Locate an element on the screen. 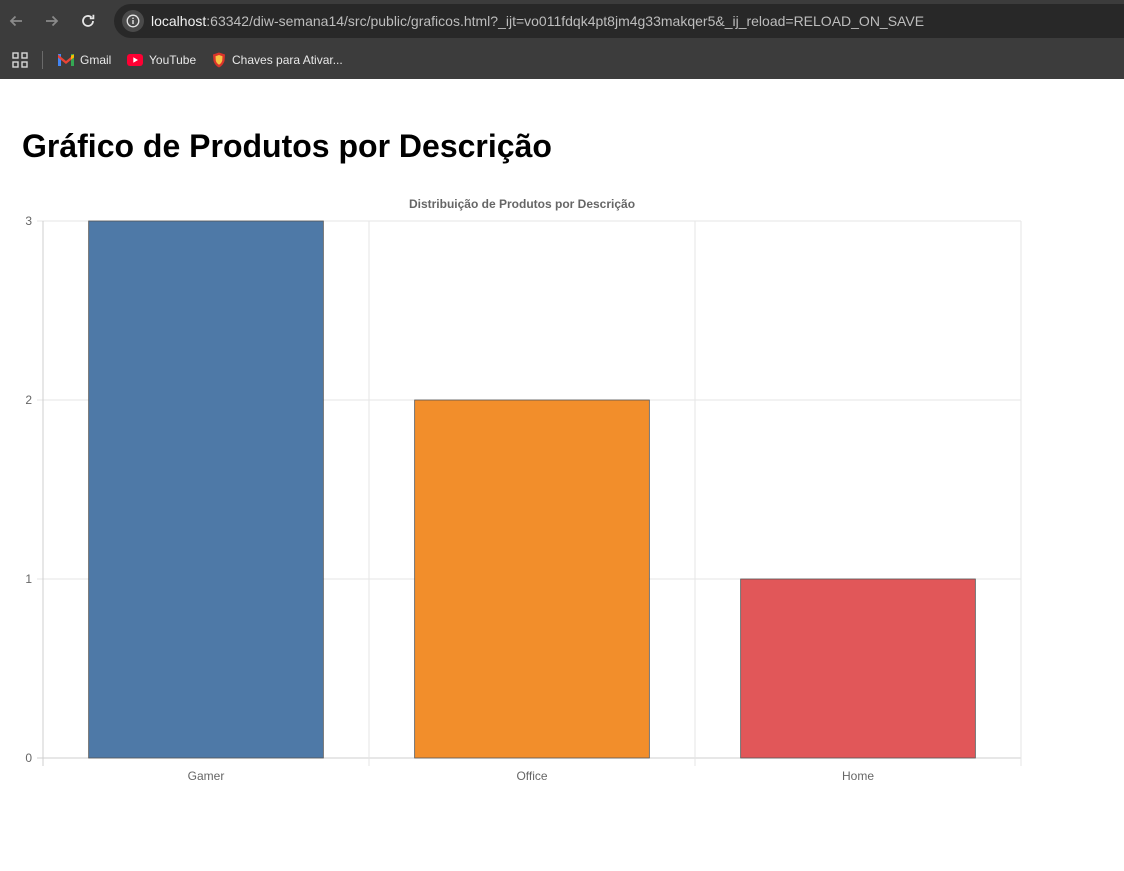 Image resolution: width=1124 pixels, height=871 pixels. x-tick-label: Office is located at coordinates (531, 776).